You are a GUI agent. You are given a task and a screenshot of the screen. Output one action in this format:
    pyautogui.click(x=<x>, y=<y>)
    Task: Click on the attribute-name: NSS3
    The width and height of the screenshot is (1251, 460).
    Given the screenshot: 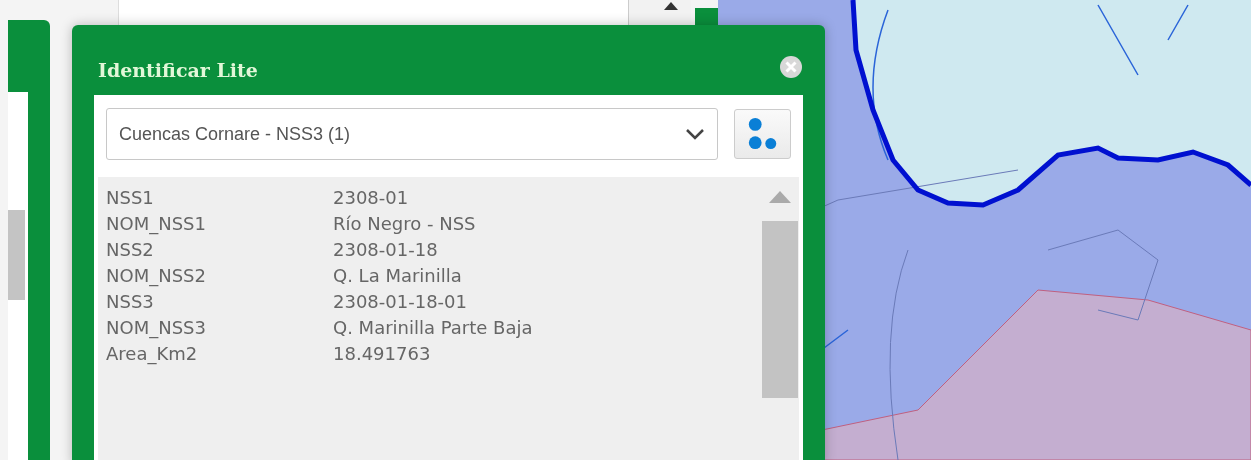 What is the action you would take?
    pyautogui.click(x=130, y=302)
    